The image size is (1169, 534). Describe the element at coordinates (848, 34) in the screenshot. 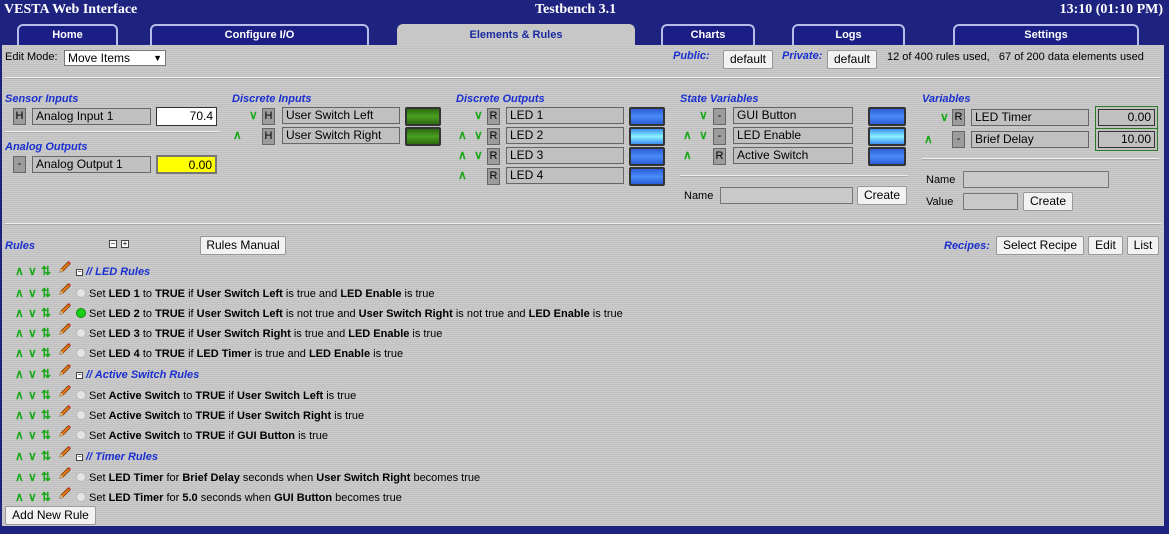

I see `tab-logs: Logs` at that location.